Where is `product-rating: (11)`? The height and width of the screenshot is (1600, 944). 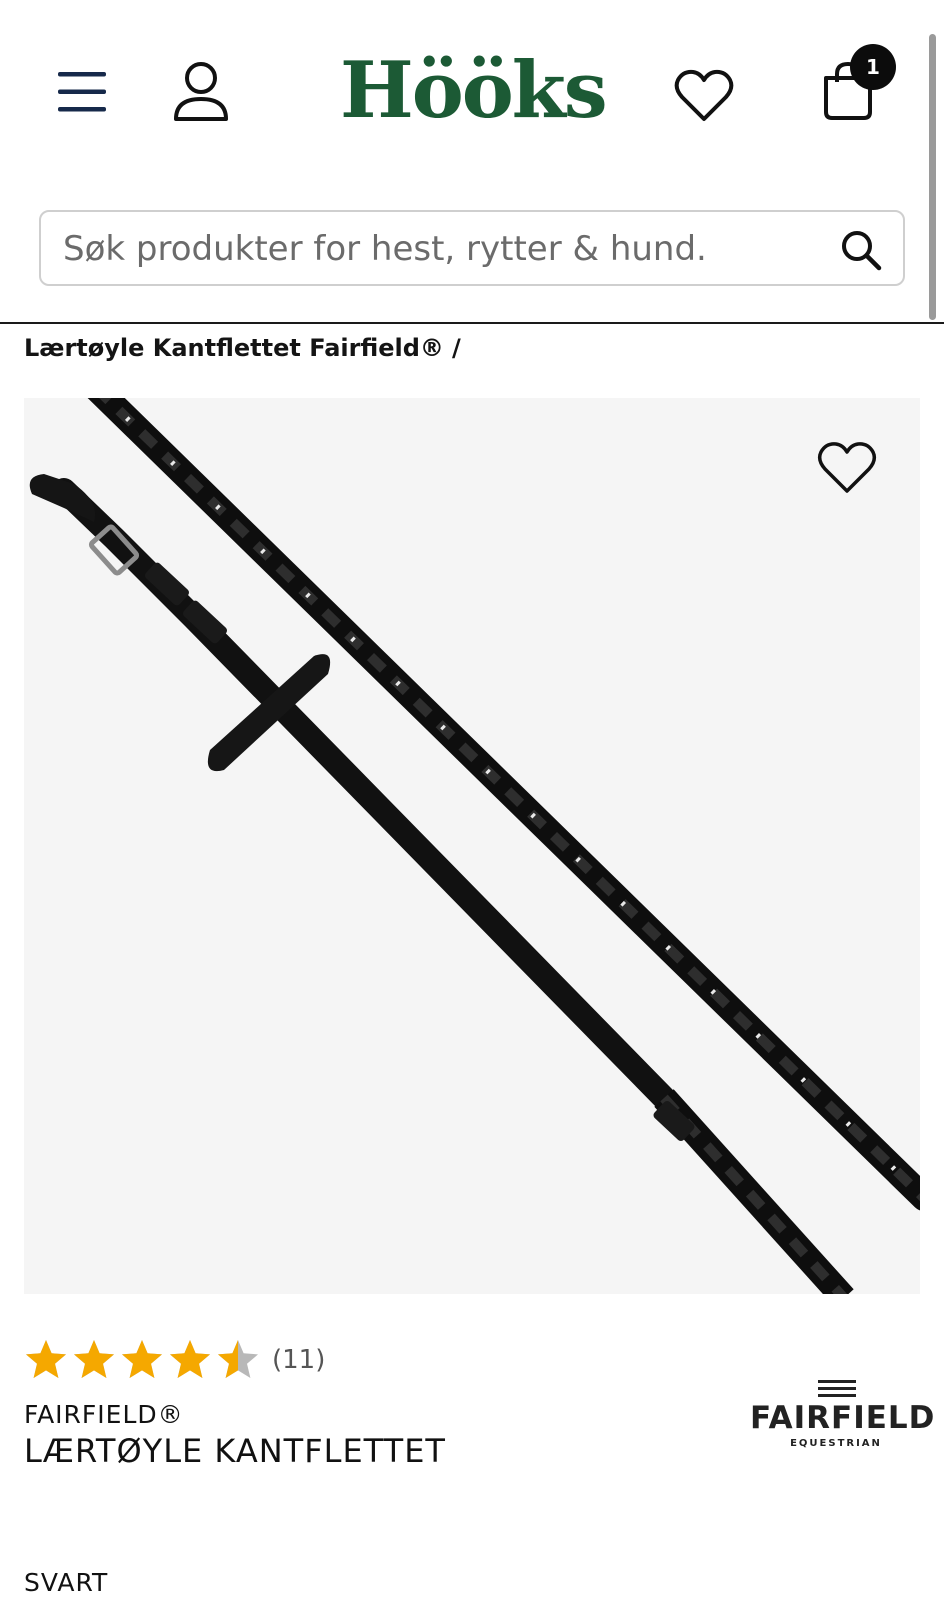 product-rating: (11) is located at coordinates (174, 1360).